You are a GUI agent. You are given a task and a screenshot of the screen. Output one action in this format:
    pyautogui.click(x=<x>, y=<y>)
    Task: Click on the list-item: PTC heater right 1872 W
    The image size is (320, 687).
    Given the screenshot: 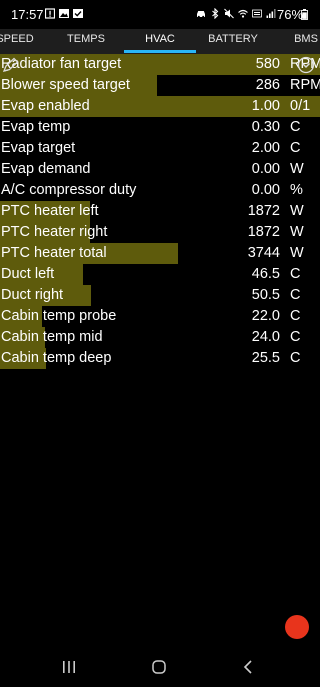 What is the action you would take?
    pyautogui.click(x=160, y=232)
    